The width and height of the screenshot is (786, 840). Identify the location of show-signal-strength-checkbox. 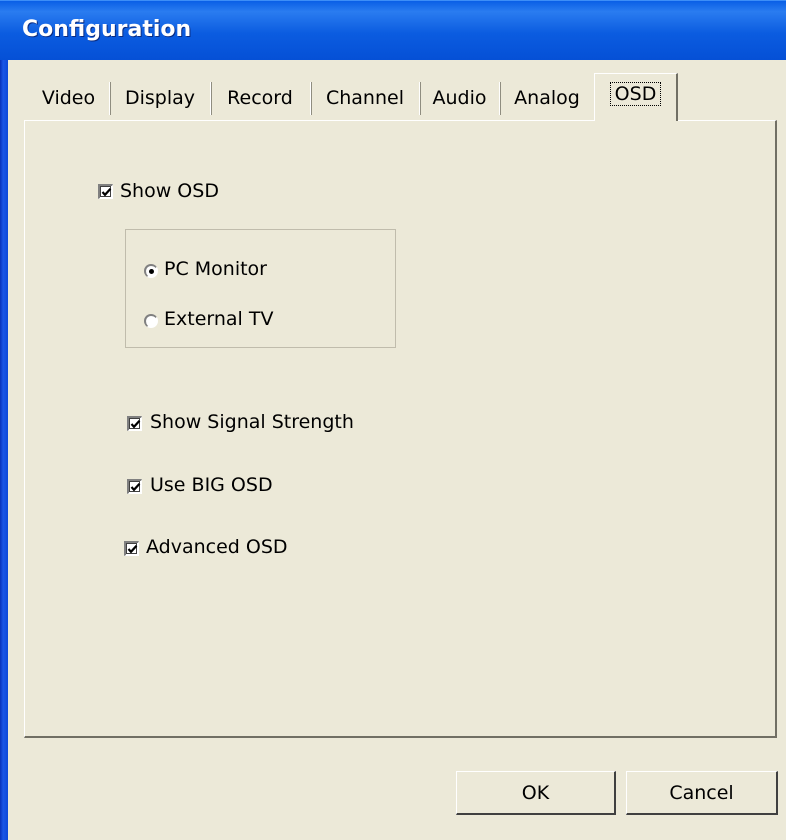
(134, 423).